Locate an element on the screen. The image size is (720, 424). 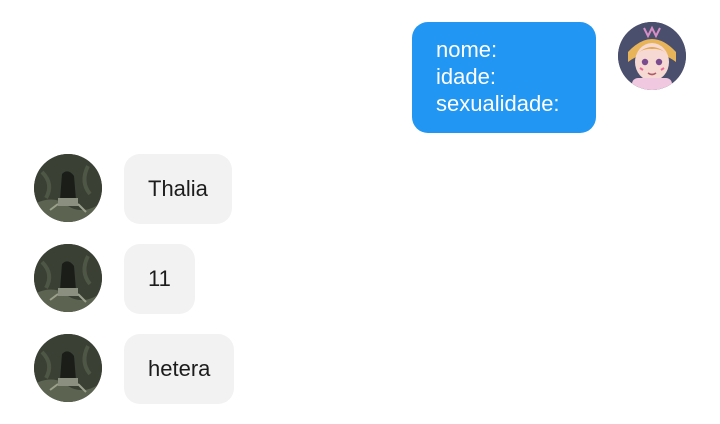
received-message-row: hetera is located at coordinates (134, 369).